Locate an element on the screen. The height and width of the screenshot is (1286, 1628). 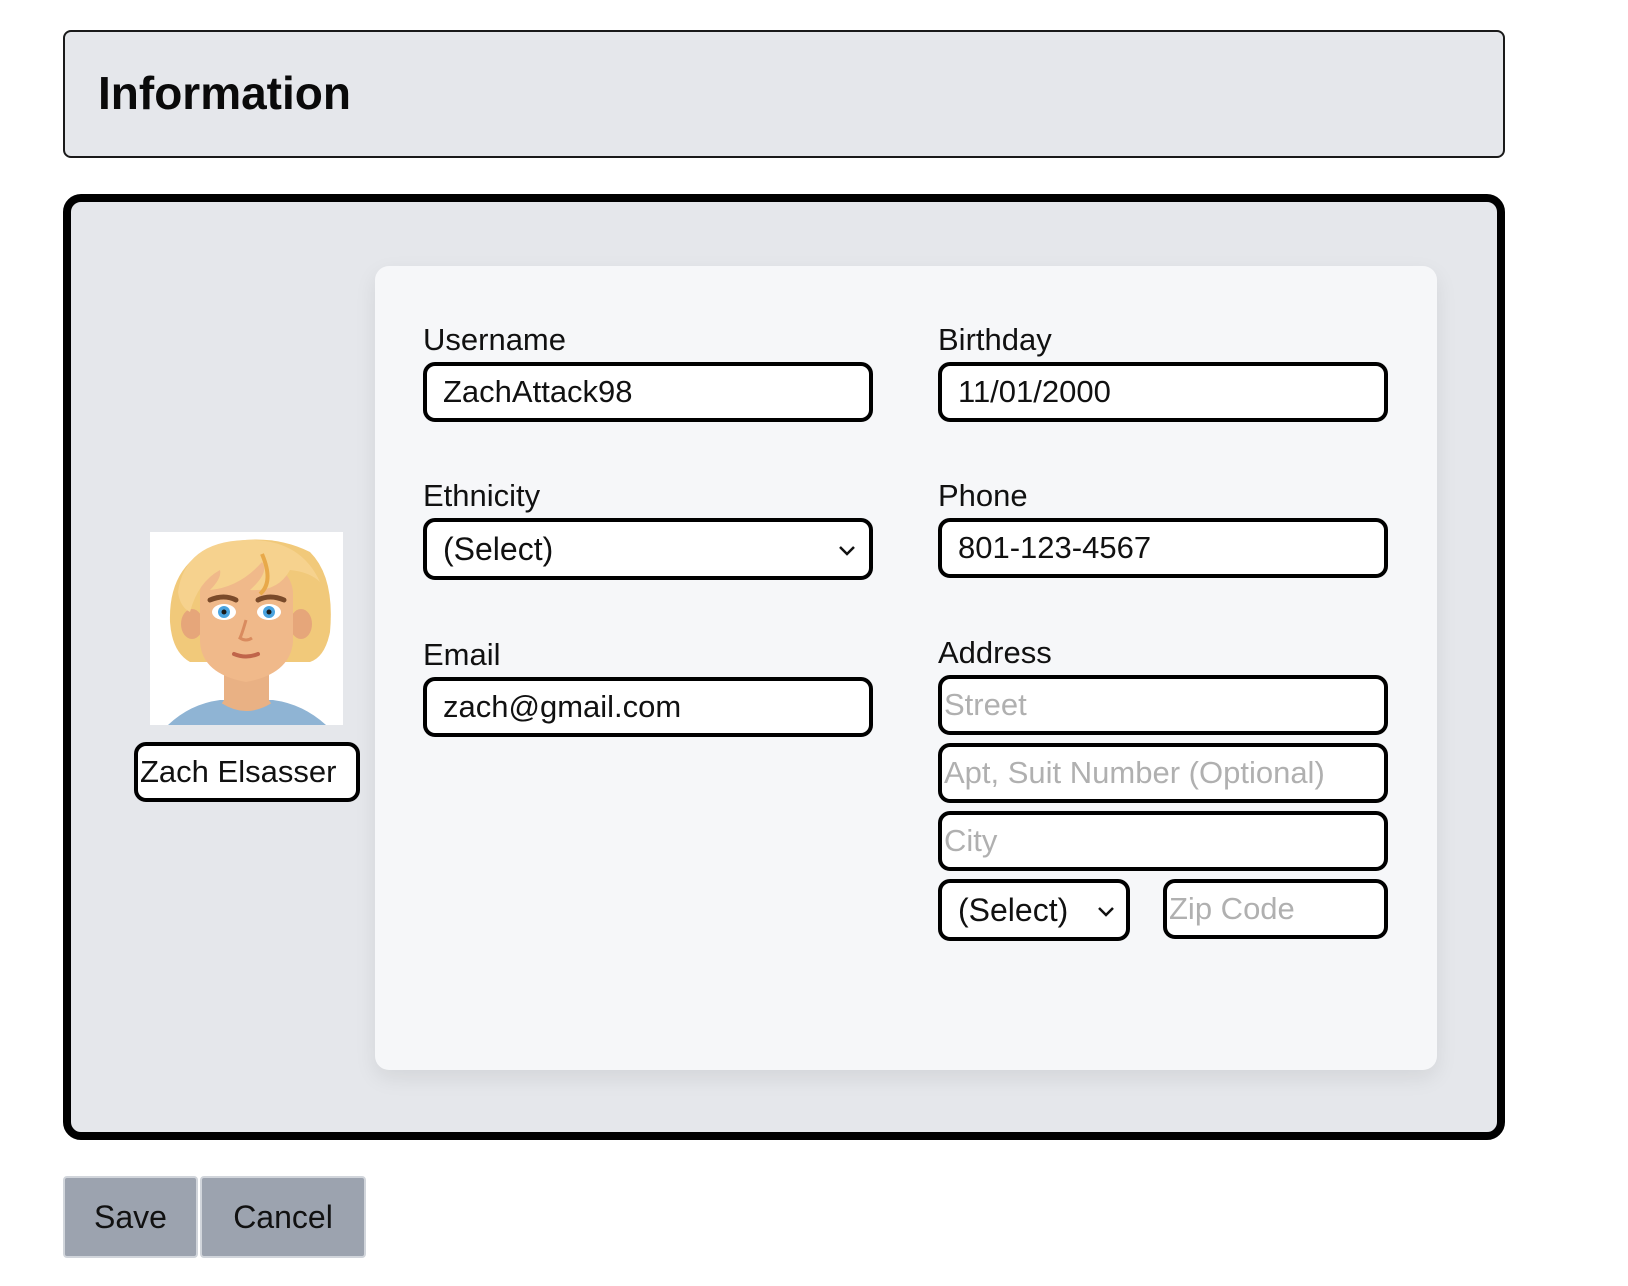
username-label: Username is located at coordinates (494, 339).